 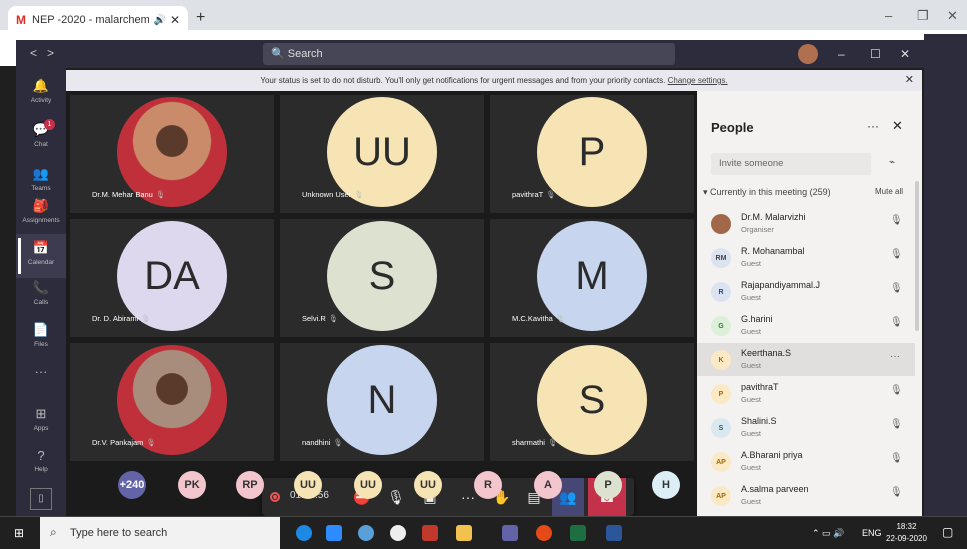 What do you see at coordinates (38, 53) in the screenshot?
I see `back-arrow-icon: <` at bounding box center [38, 53].